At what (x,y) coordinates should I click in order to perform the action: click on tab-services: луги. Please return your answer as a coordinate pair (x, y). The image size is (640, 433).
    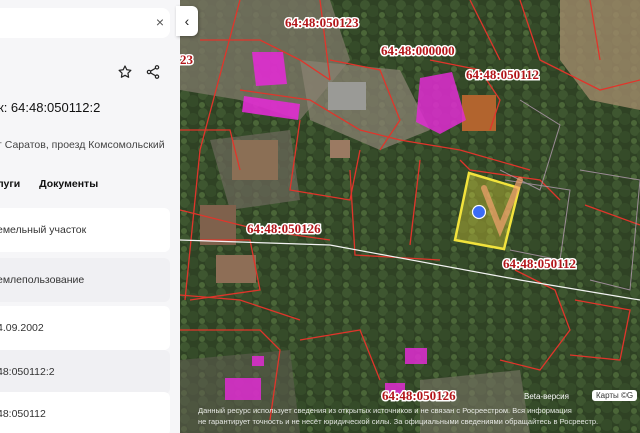
    Looking at the image, I should click on (10, 184).